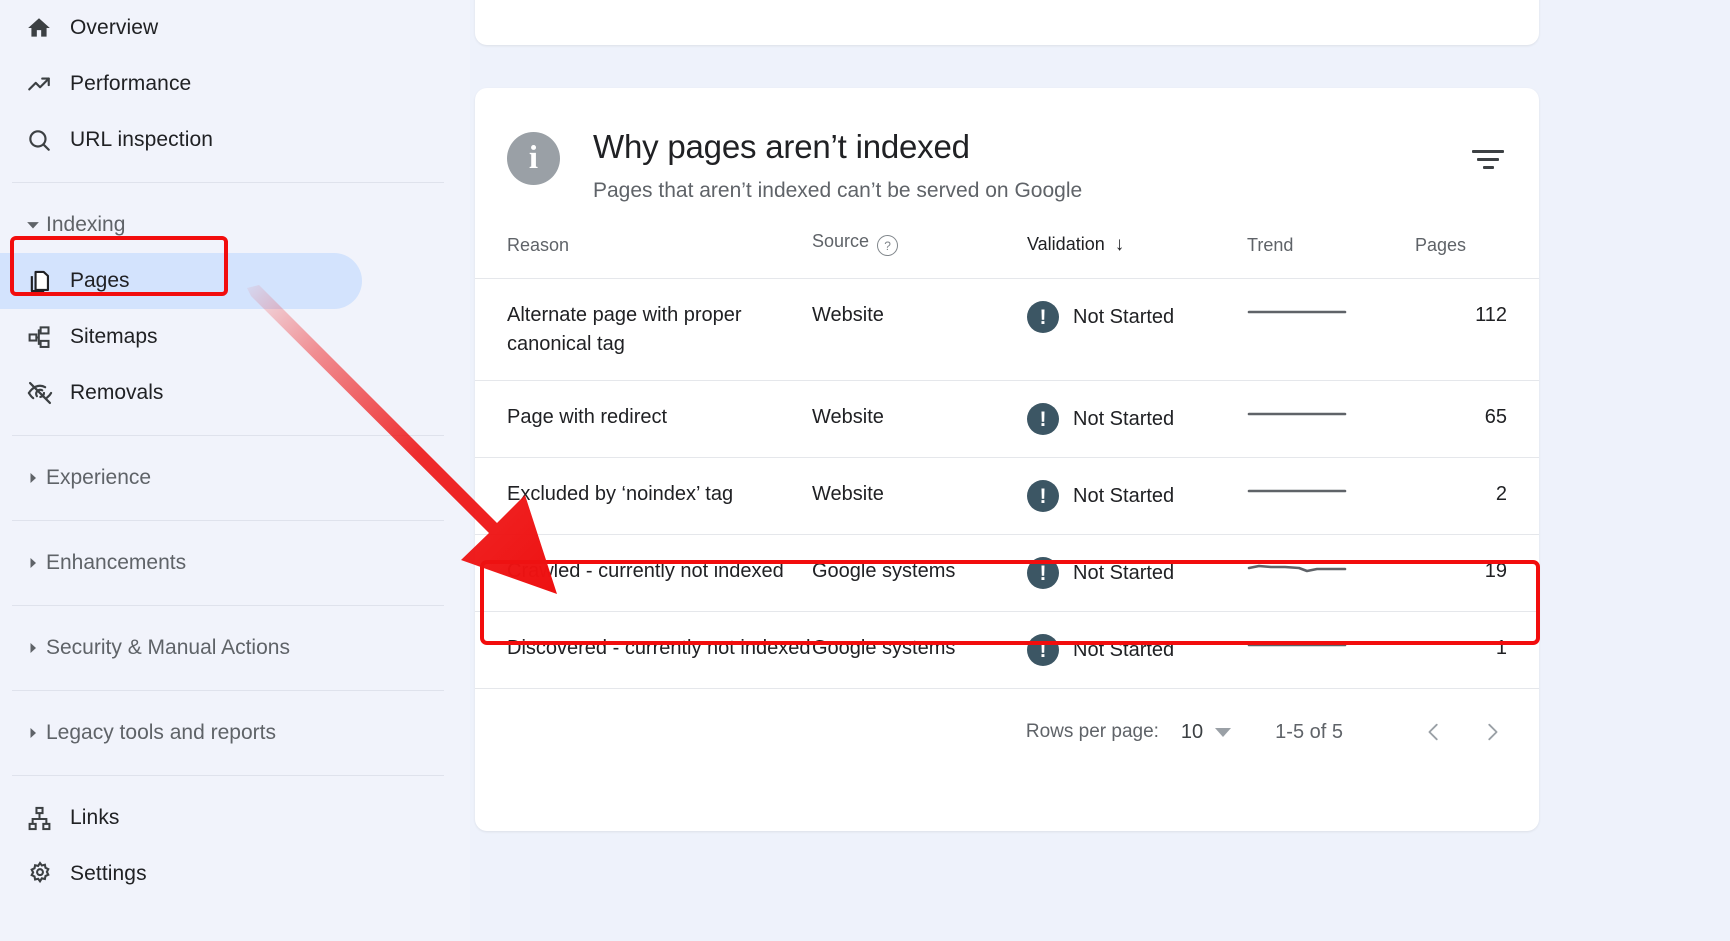 Image resolution: width=1730 pixels, height=941 pixels. What do you see at coordinates (919, 255) in the screenshot?
I see `column-header-source: Source?` at bounding box center [919, 255].